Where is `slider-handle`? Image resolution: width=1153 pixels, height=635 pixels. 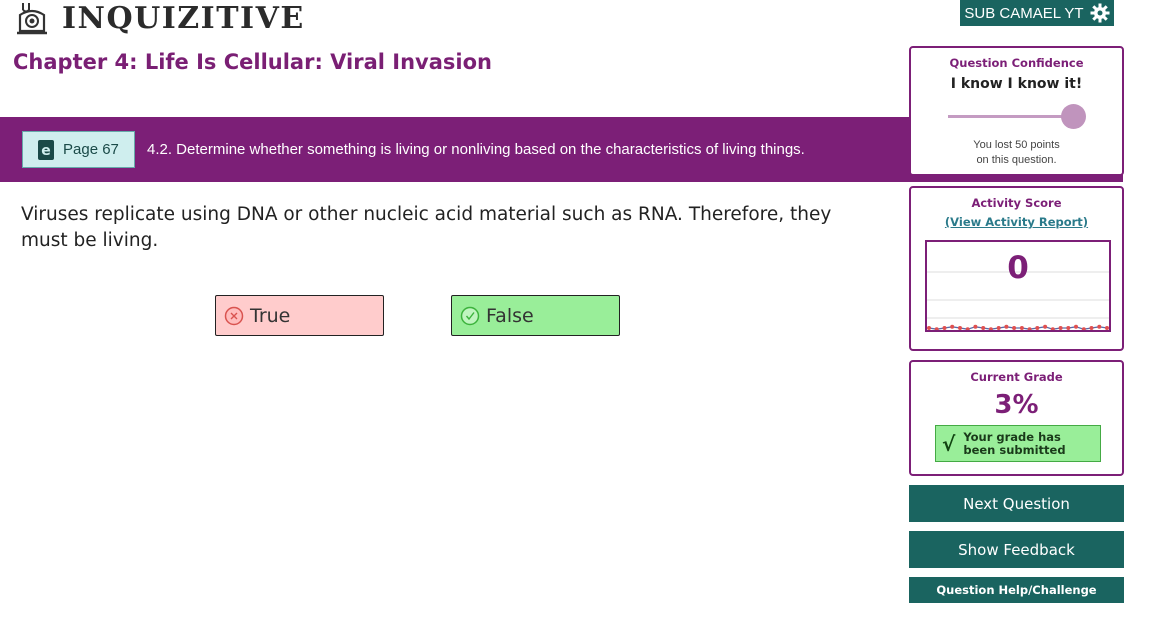 slider-handle is located at coordinates (1073, 116).